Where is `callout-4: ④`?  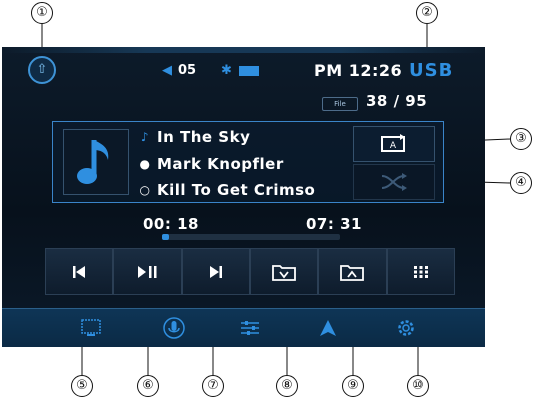
callout-4: ④ is located at coordinates (521, 183).